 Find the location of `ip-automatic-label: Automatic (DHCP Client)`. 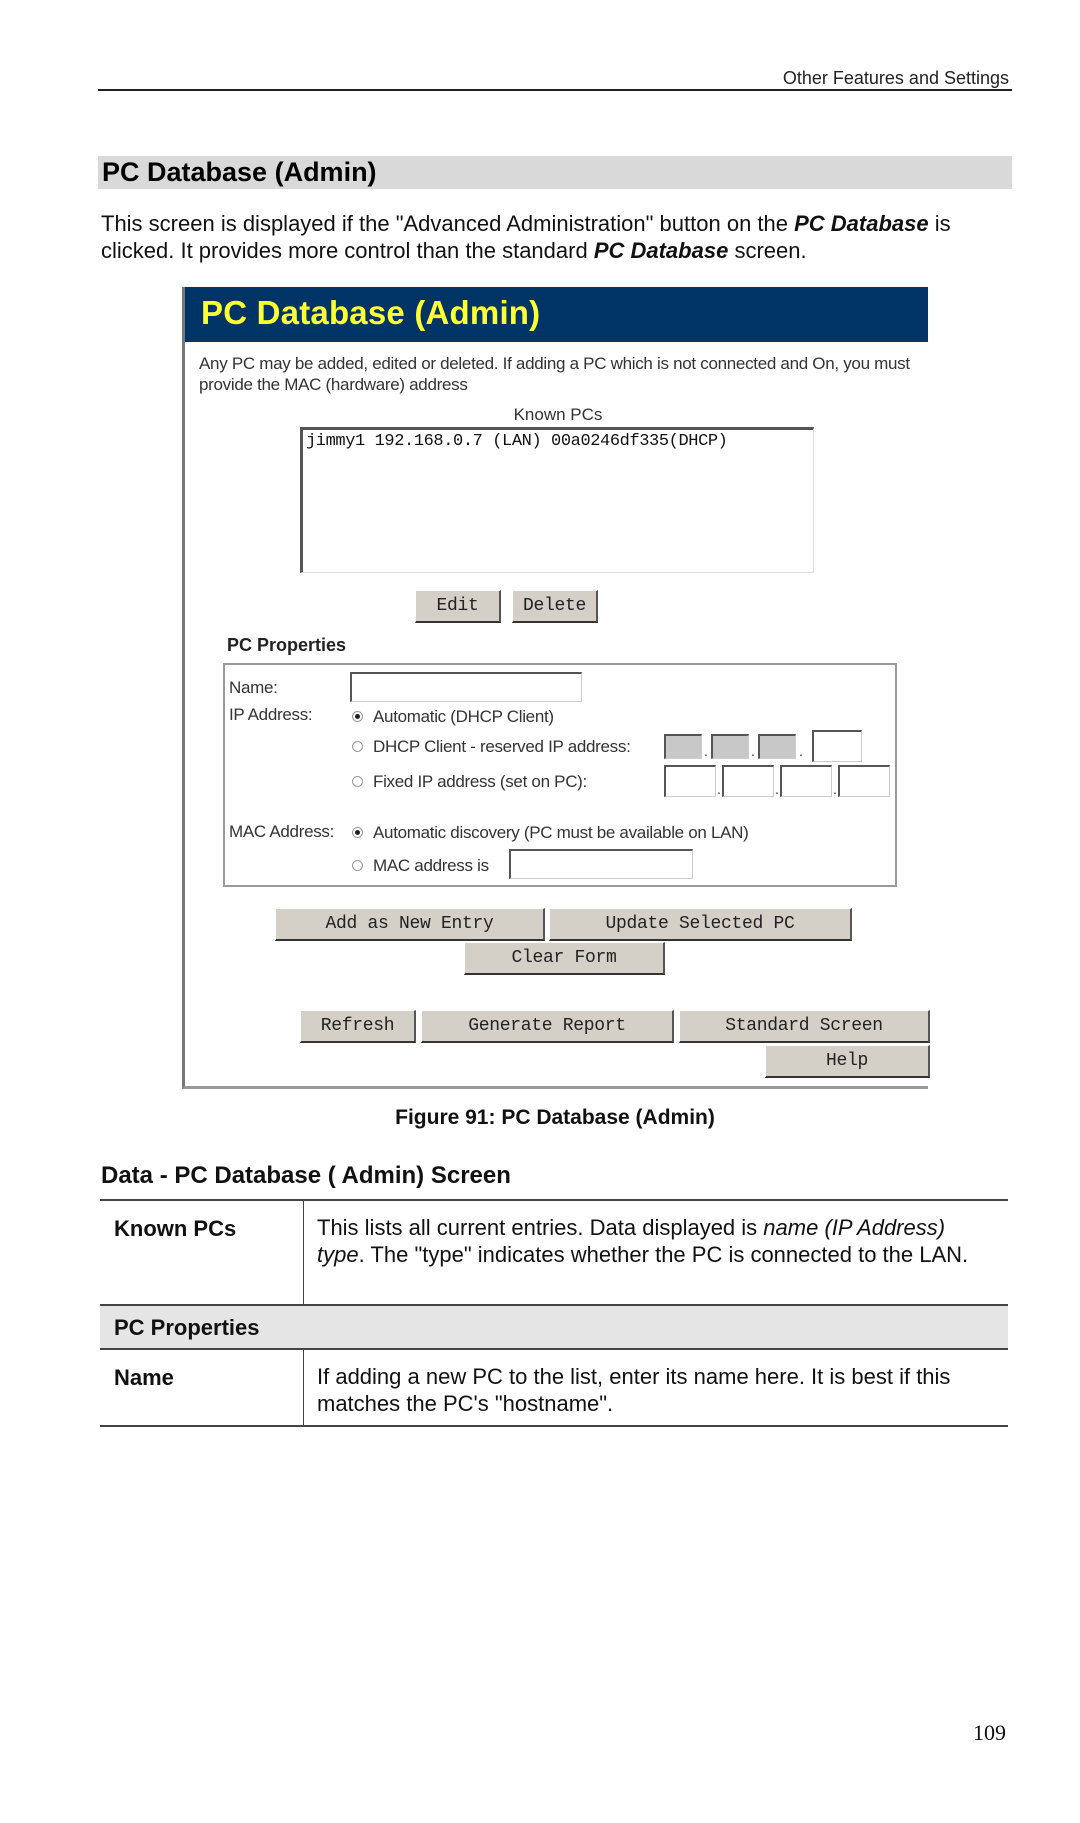

ip-automatic-label: Automatic (DHCP Client) is located at coordinates (463, 716).